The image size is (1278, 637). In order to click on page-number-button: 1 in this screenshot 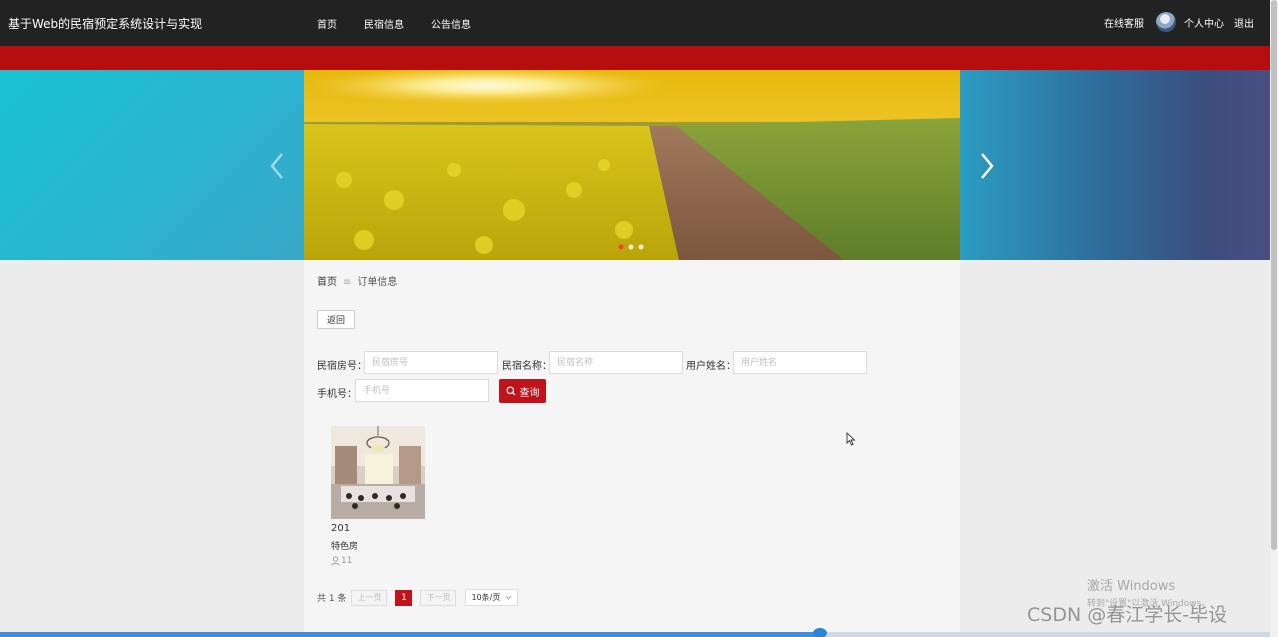, I will do `click(404, 597)`.